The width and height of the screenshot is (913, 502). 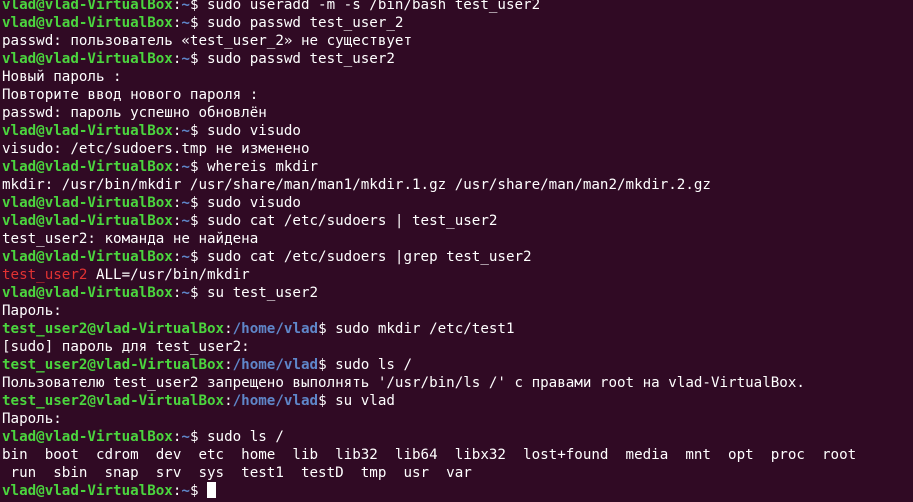 I want to click on terminal-output-line: [sudo] пароль для test_user2:, so click(x=457, y=347).